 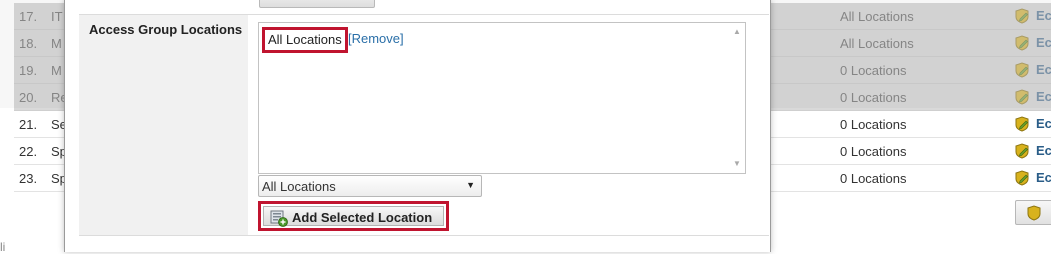 I want to click on row-number: 20., so click(x=28, y=97).